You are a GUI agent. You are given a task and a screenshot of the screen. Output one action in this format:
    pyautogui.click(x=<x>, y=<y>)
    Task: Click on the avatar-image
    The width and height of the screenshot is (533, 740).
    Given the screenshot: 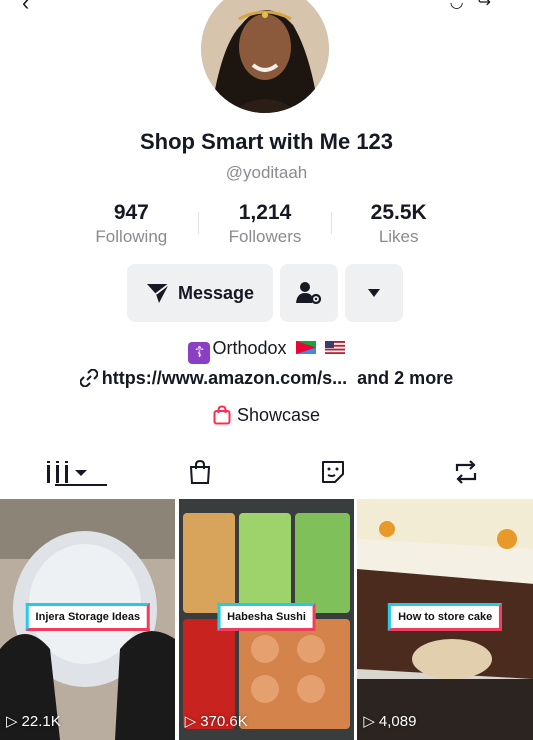 What is the action you would take?
    pyautogui.click(x=265, y=56)
    